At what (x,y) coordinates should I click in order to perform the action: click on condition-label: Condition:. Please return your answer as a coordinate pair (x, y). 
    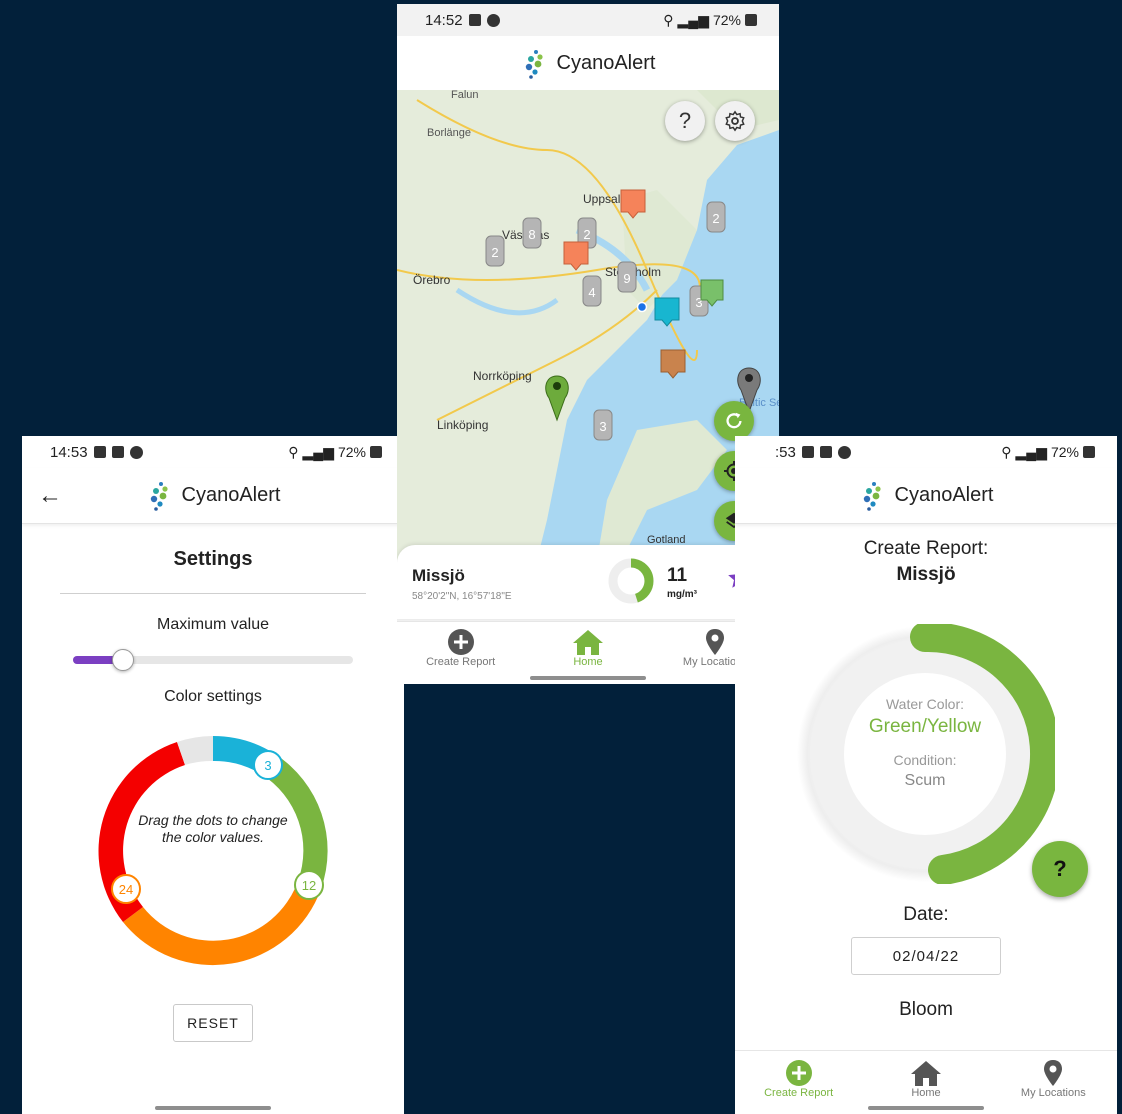
    Looking at the image, I should click on (925, 760).